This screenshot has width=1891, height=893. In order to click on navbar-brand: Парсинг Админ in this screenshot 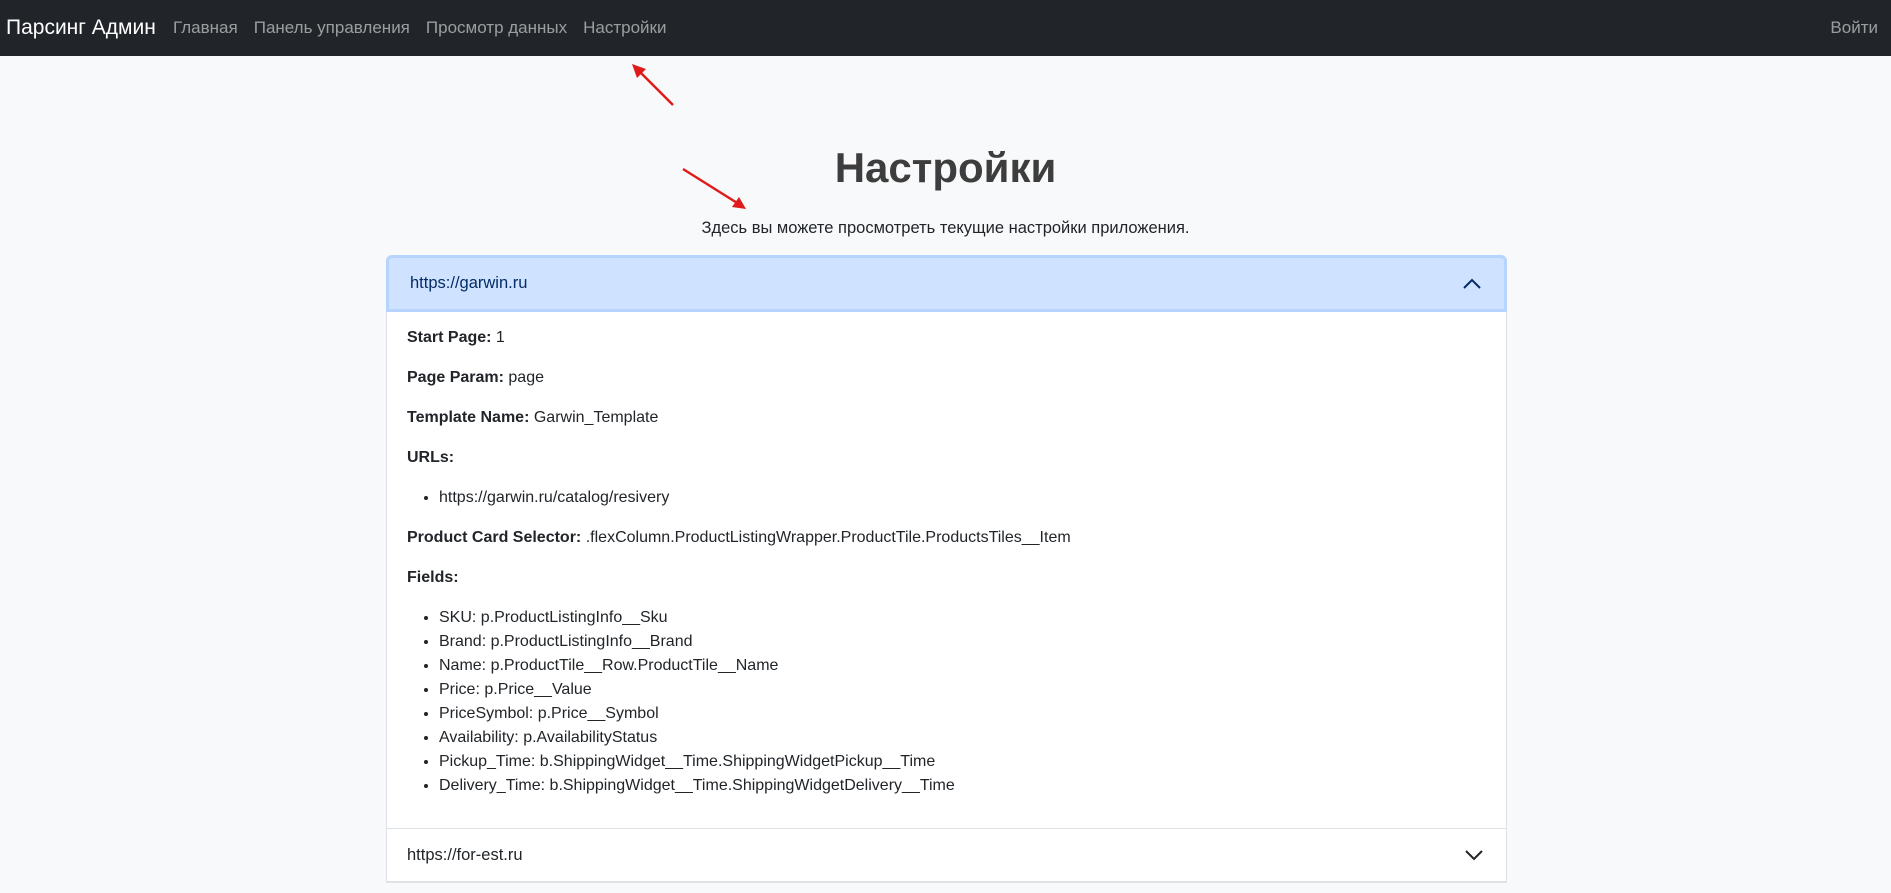, I will do `click(81, 28)`.